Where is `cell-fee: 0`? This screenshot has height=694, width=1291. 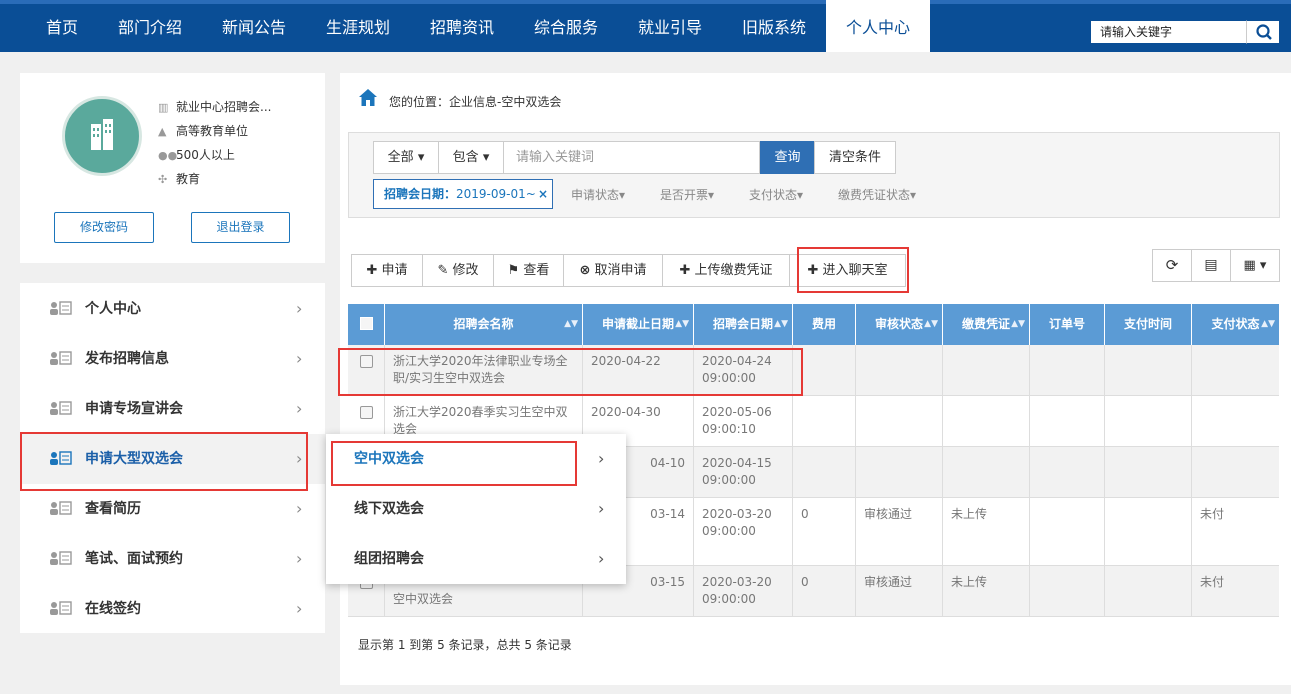 cell-fee: 0 is located at coordinates (824, 591).